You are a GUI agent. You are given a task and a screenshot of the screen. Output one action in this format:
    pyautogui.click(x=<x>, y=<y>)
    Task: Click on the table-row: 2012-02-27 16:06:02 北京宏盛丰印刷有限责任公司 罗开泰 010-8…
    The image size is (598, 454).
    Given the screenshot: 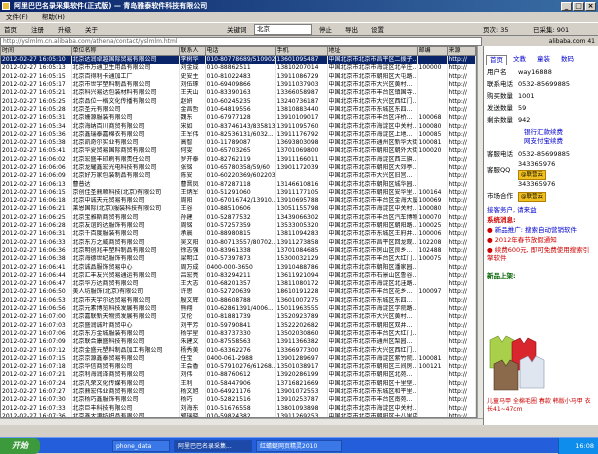 What is the action you would take?
    pyautogui.click(x=238, y=159)
    